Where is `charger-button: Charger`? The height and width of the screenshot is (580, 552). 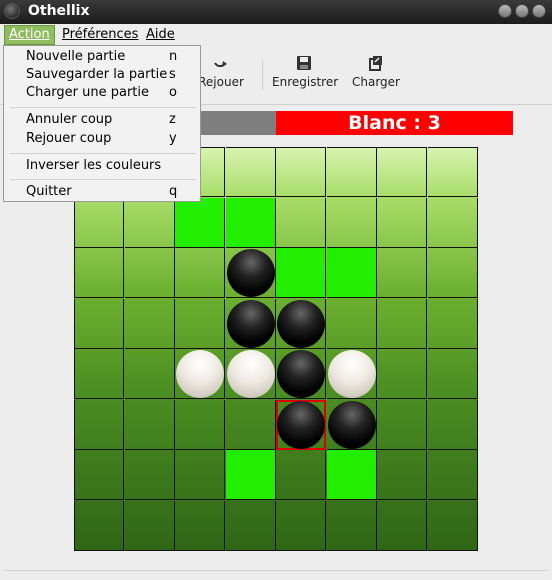 charger-button: Charger is located at coordinates (376, 71).